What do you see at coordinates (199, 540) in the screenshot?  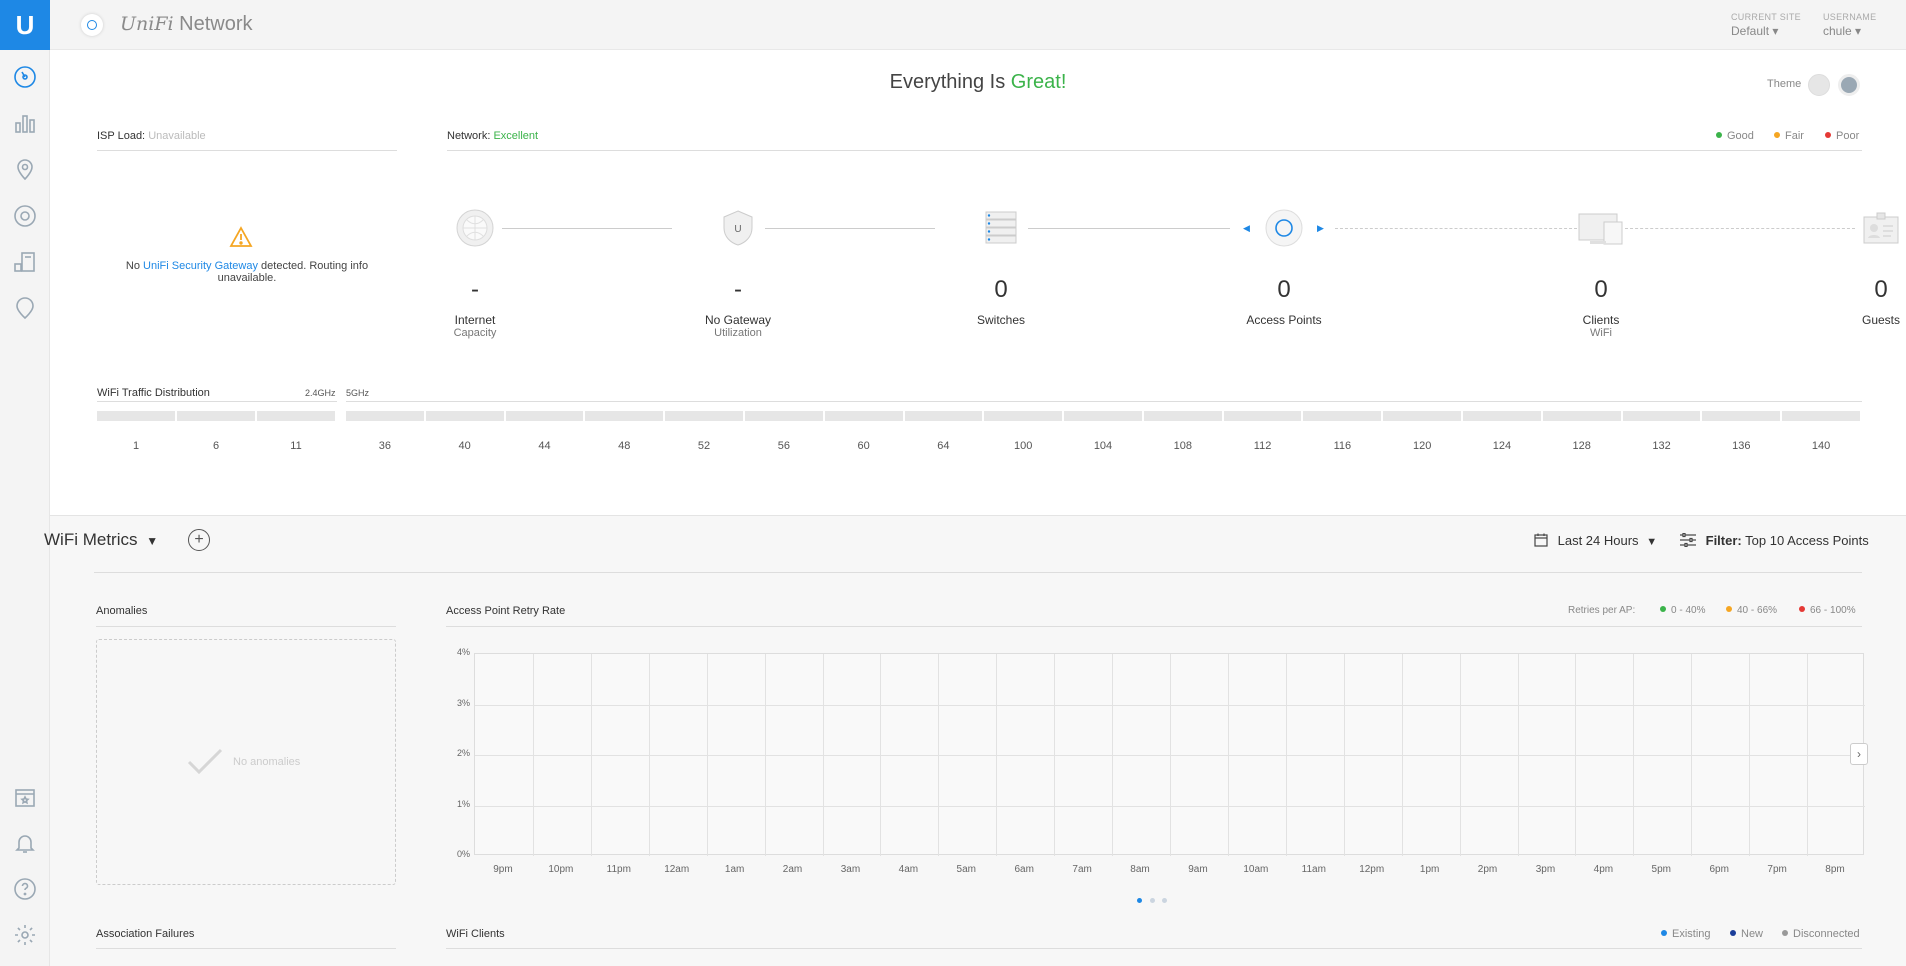 I see `add-metric-icon: +` at bounding box center [199, 540].